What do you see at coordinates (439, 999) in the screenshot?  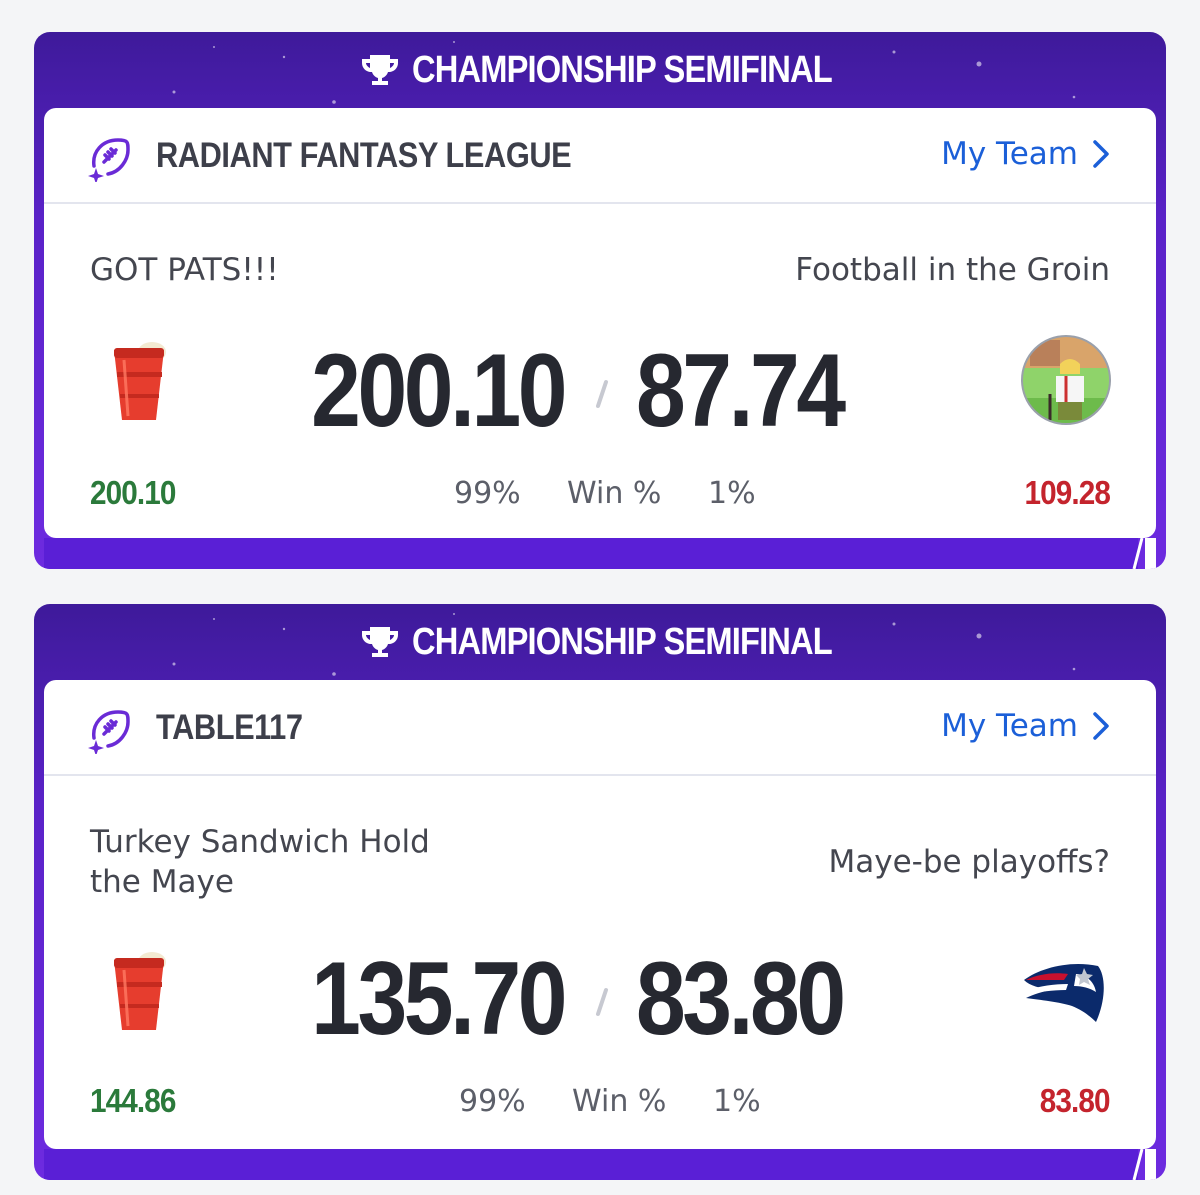 I see `left-team-score: 135.70` at bounding box center [439, 999].